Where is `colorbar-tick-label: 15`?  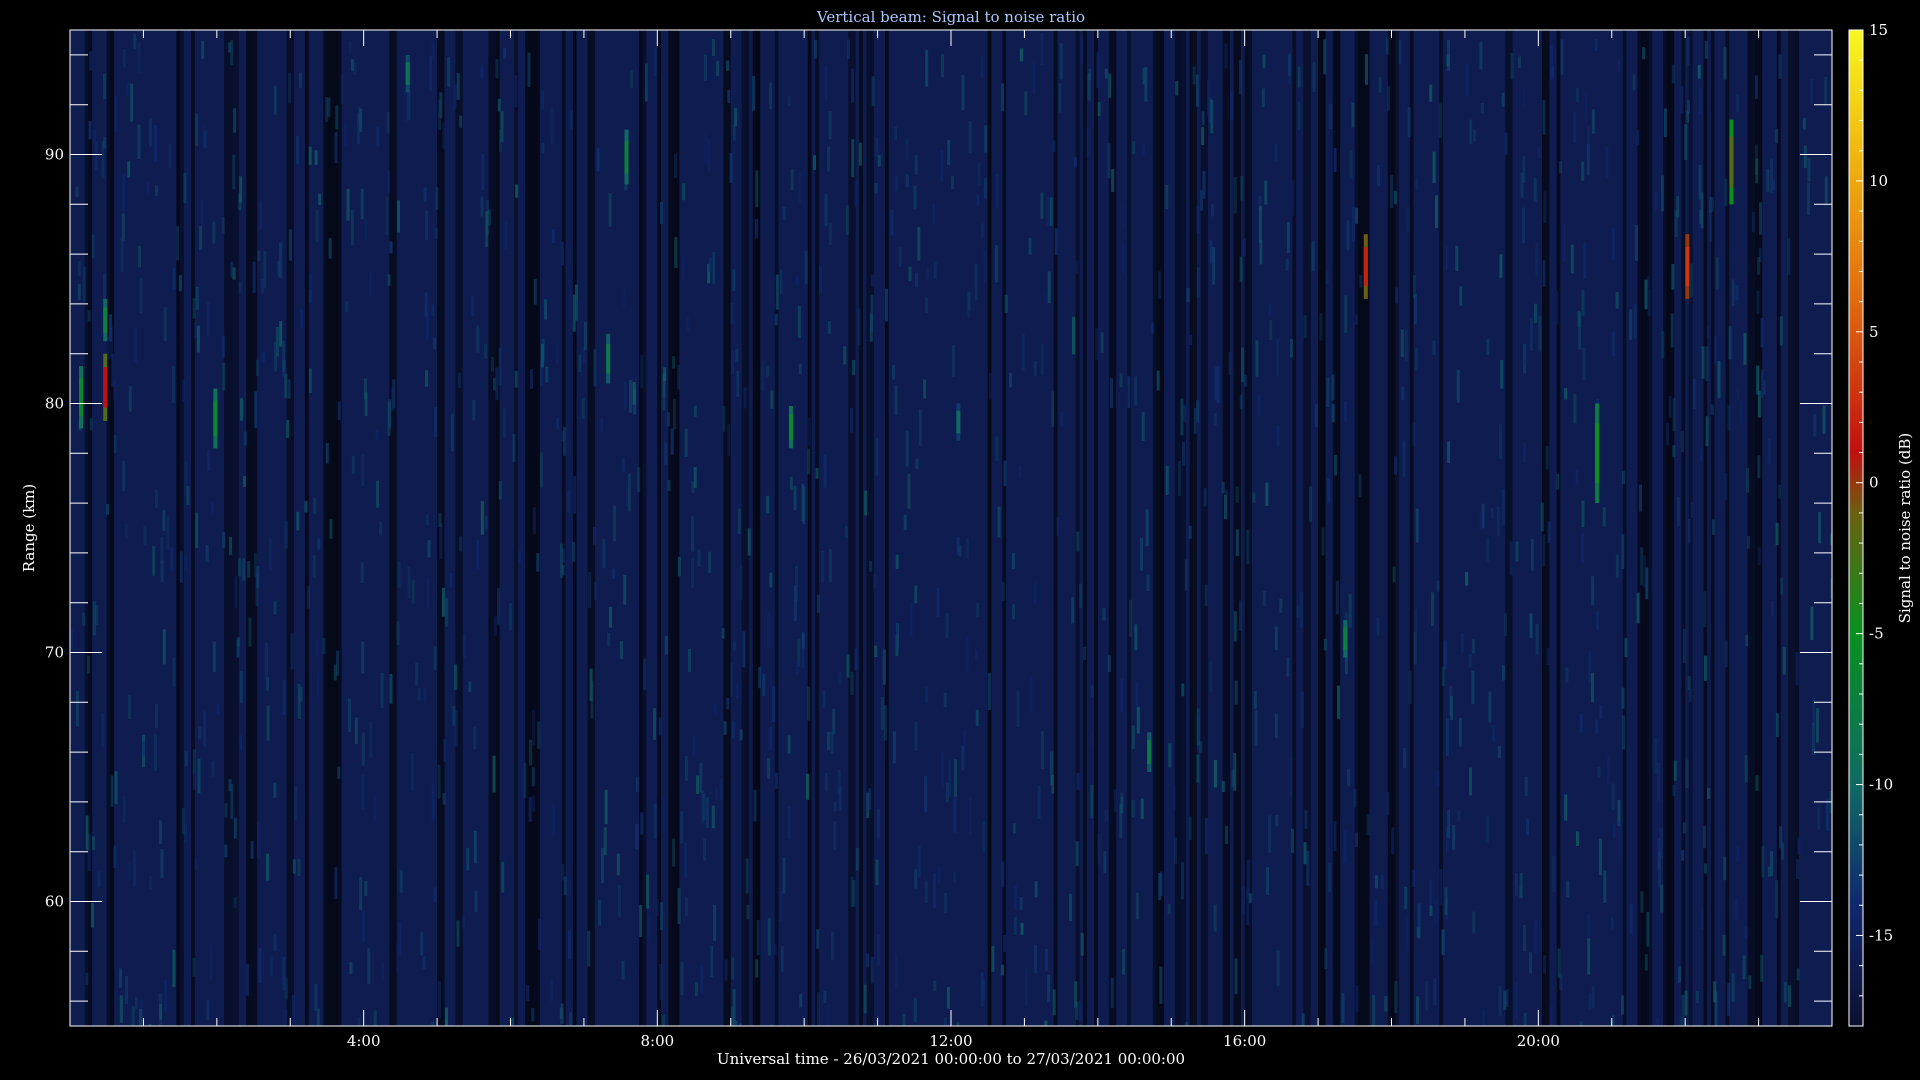
colorbar-tick-label: 15 is located at coordinates (1878, 30).